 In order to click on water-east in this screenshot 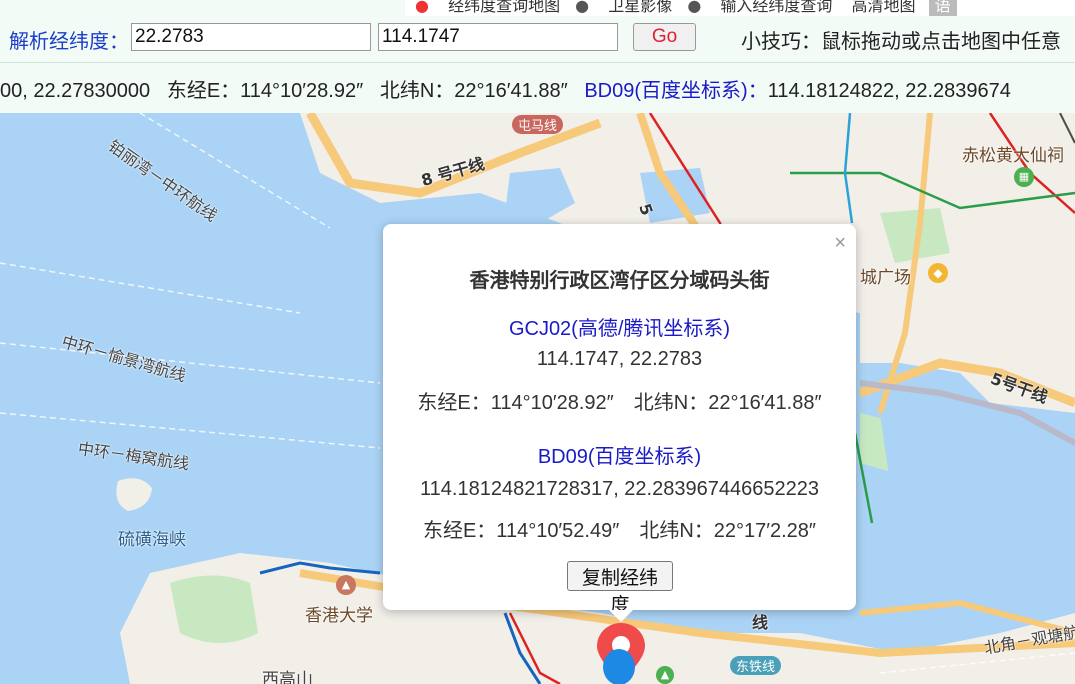, I will do `click(977, 498)`.